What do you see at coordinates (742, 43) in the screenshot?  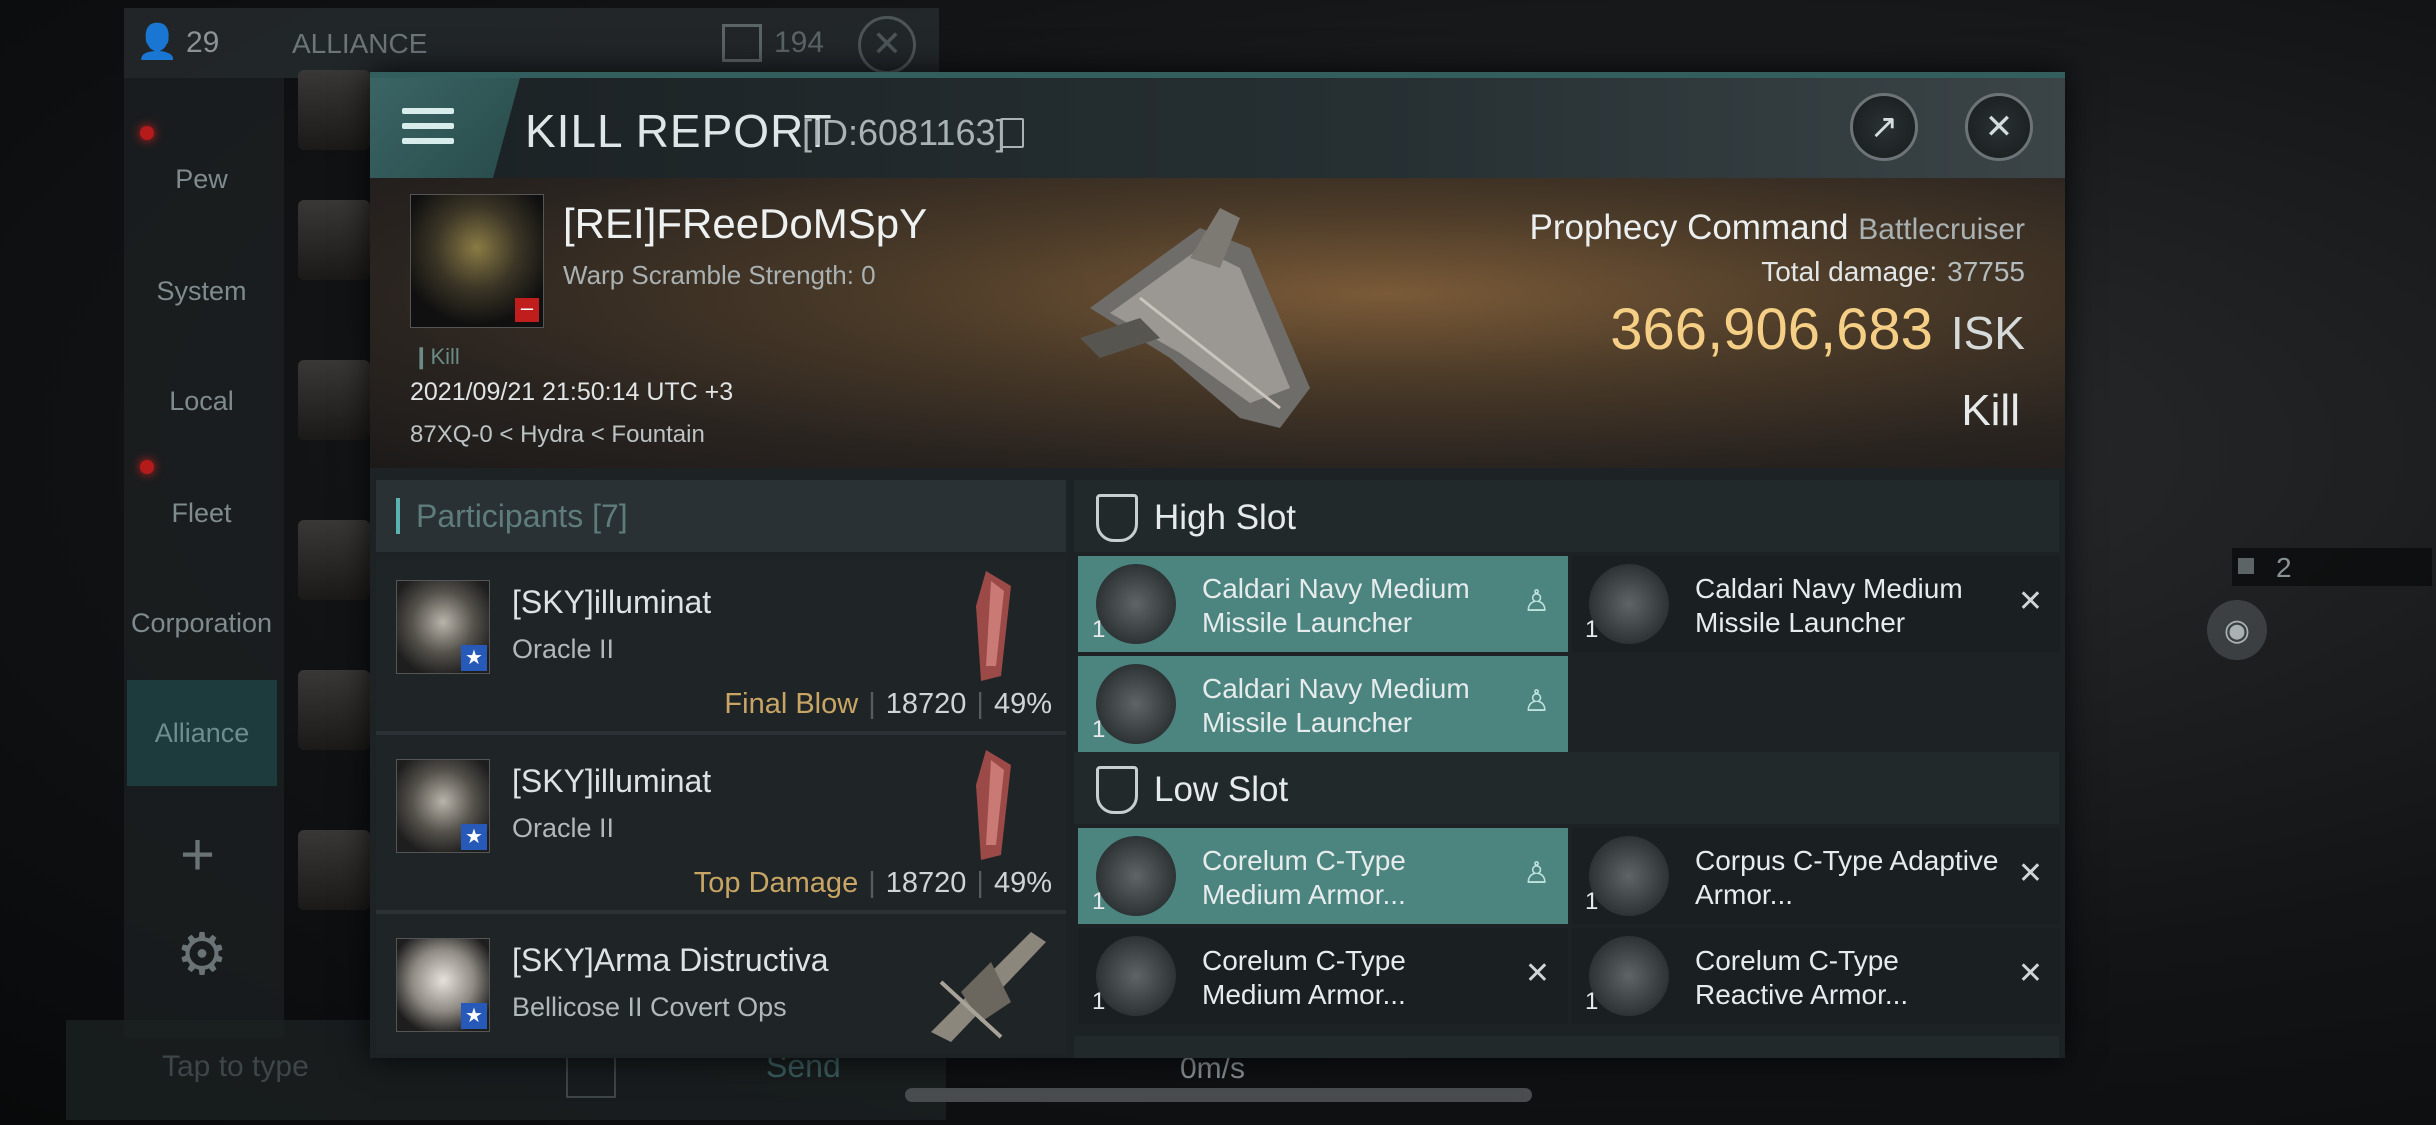 I see `members-icon` at bounding box center [742, 43].